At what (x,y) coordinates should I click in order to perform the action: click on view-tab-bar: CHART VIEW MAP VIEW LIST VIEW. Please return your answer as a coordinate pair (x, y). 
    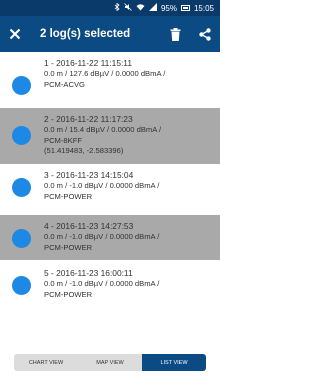
    Looking at the image, I should click on (110, 362).